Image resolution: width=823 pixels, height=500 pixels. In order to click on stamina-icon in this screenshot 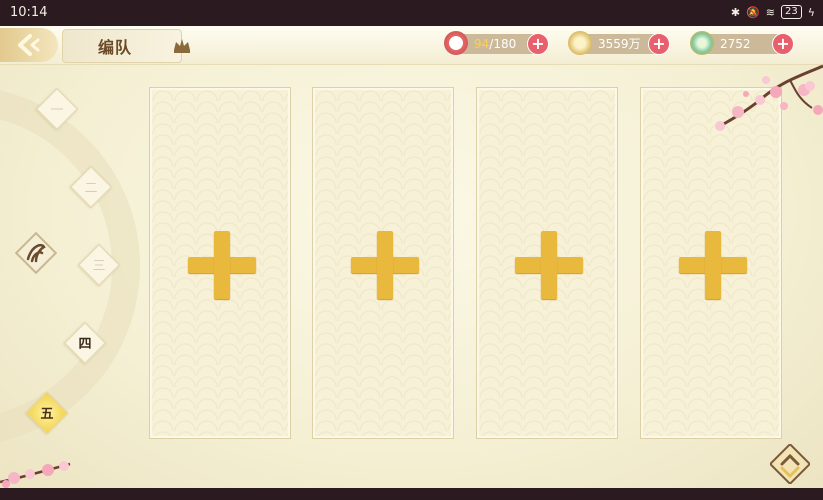, I will do `click(456, 43)`.